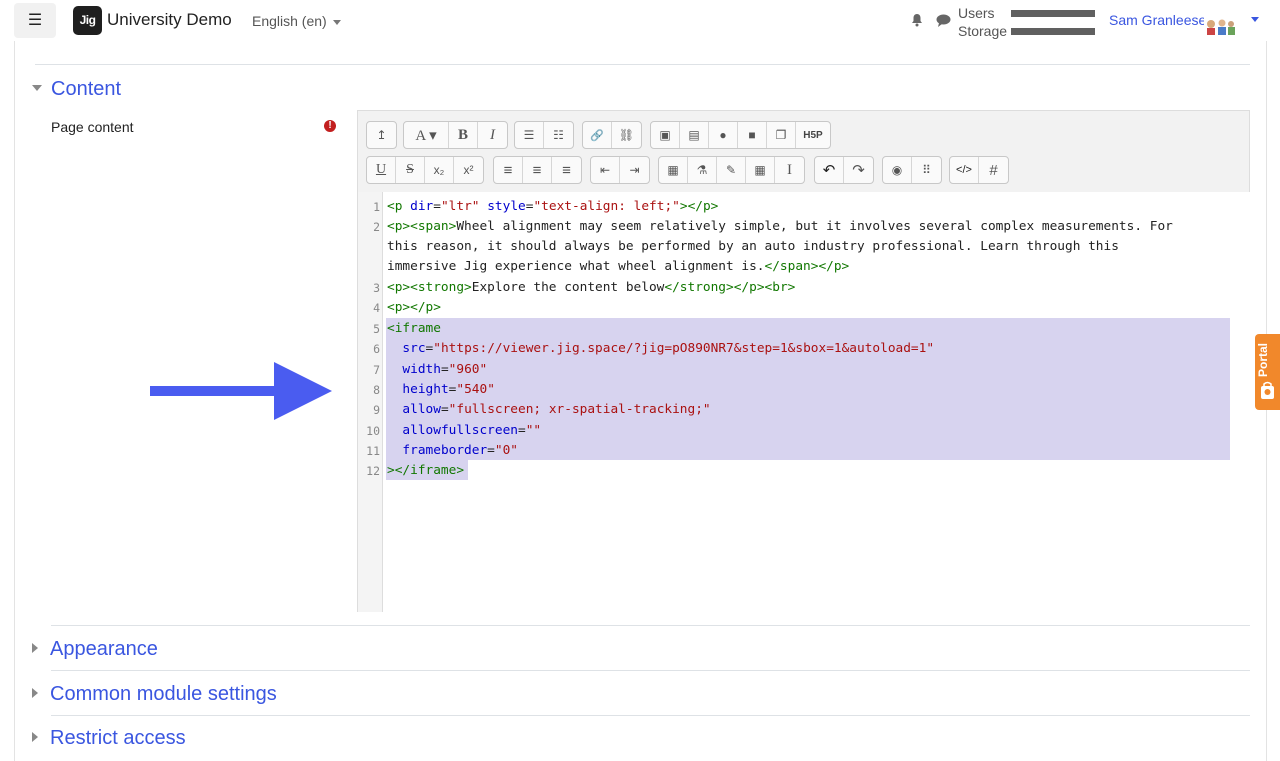 This screenshot has height=761, width=1280. Describe the element at coordinates (964, 170) in the screenshot. I see `code-icon: </>` at that location.